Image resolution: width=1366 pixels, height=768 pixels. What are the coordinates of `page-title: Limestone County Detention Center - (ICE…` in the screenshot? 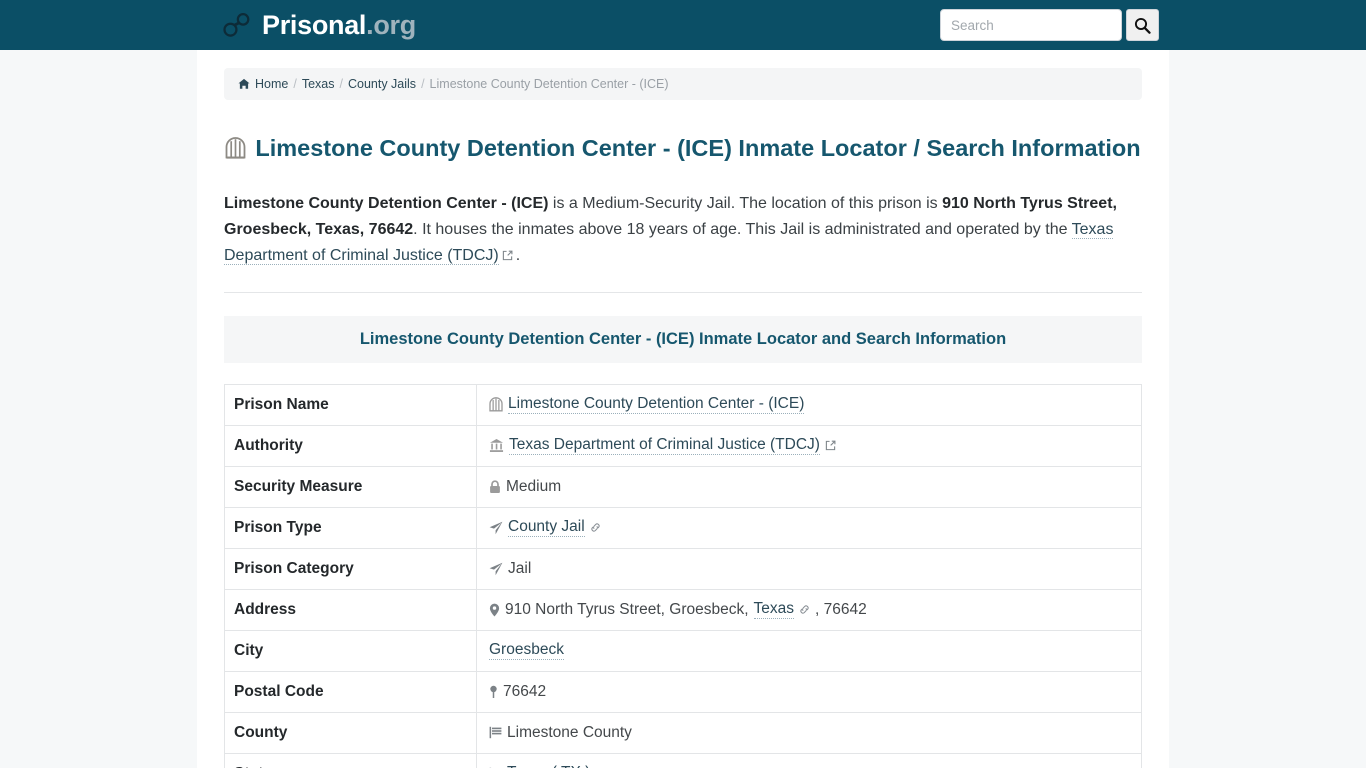 It's located at (683, 148).